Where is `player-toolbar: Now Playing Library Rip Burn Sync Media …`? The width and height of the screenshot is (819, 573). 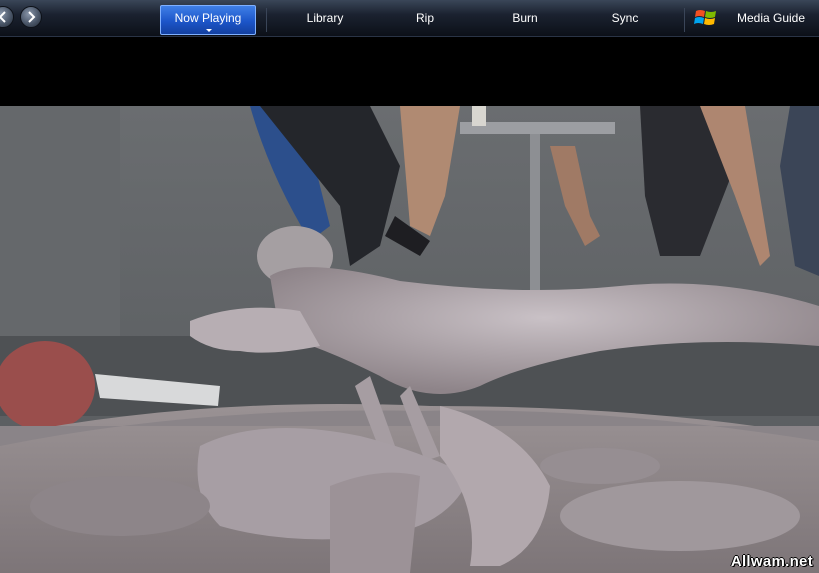
player-toolbar: Now Playing Library Rip Burn Sync Media … is located at coordinates (409, 18).